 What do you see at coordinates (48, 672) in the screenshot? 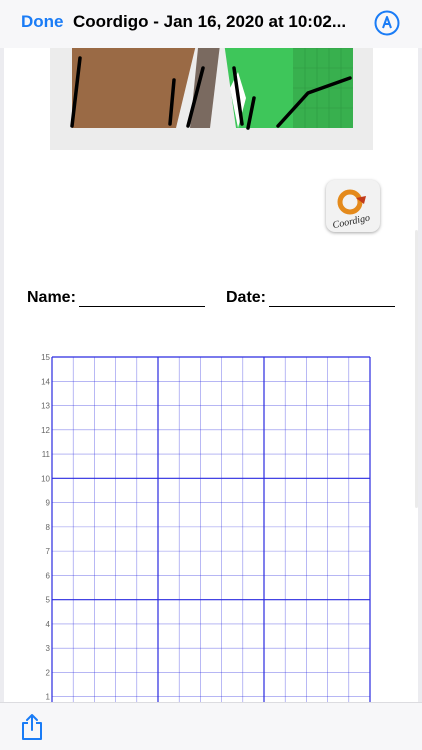
I see `y-tick-label: 2` at bounding box center [48, 672].